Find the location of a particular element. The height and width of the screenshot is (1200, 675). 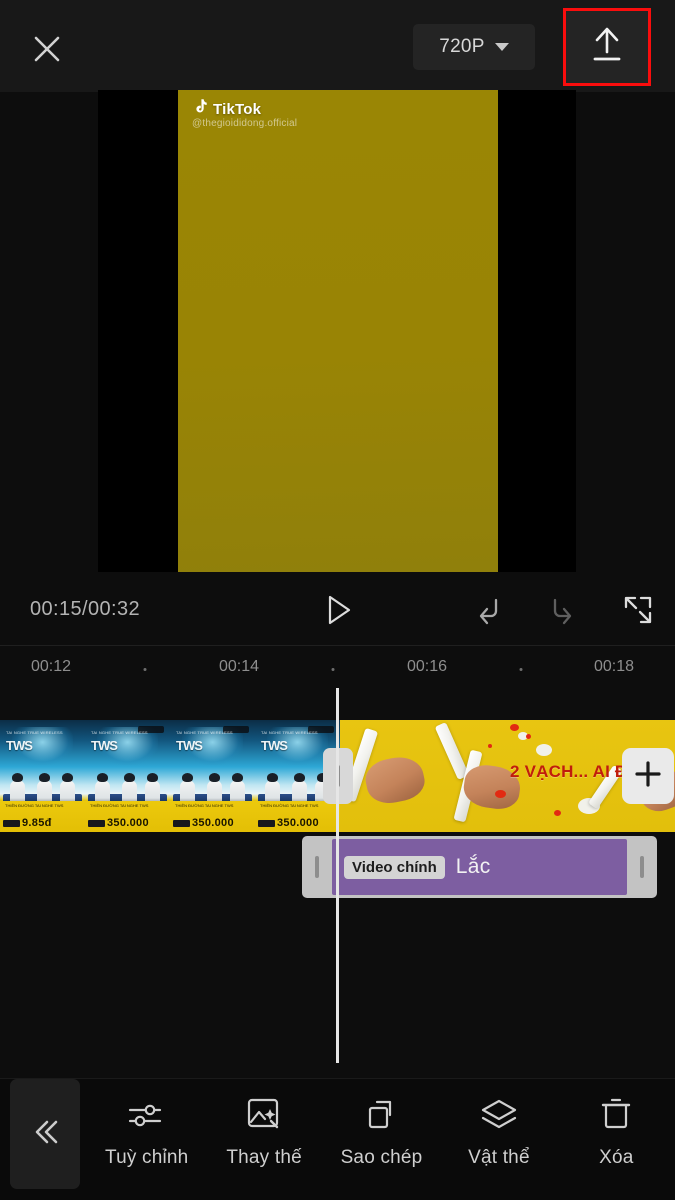

fullscreen-icon is located at coordinates (638, 612).